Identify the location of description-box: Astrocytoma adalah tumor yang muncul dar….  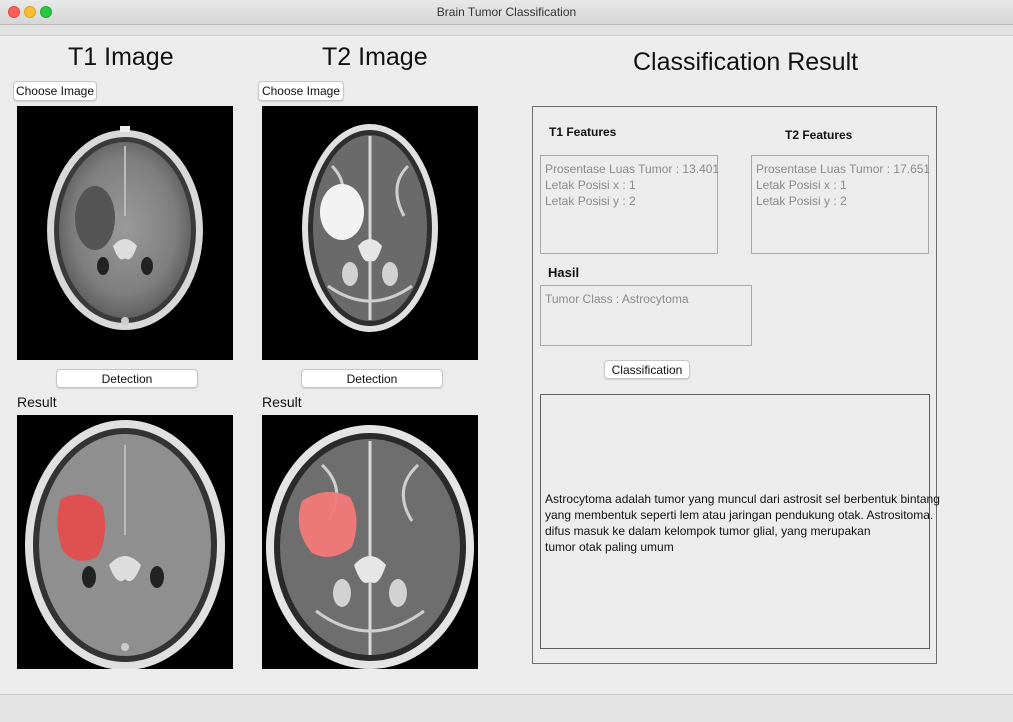
(740, 521).